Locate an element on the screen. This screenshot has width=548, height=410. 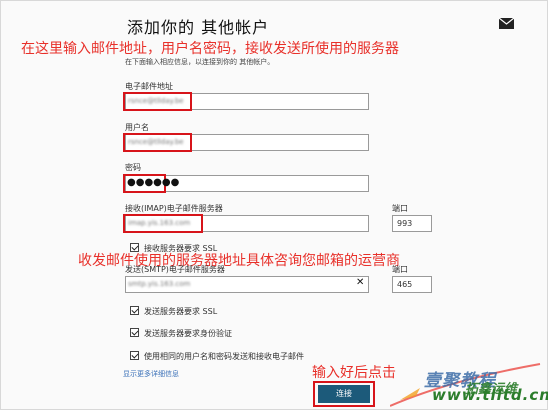
same-credentials-checkbox is located at coordinates (134, 355).